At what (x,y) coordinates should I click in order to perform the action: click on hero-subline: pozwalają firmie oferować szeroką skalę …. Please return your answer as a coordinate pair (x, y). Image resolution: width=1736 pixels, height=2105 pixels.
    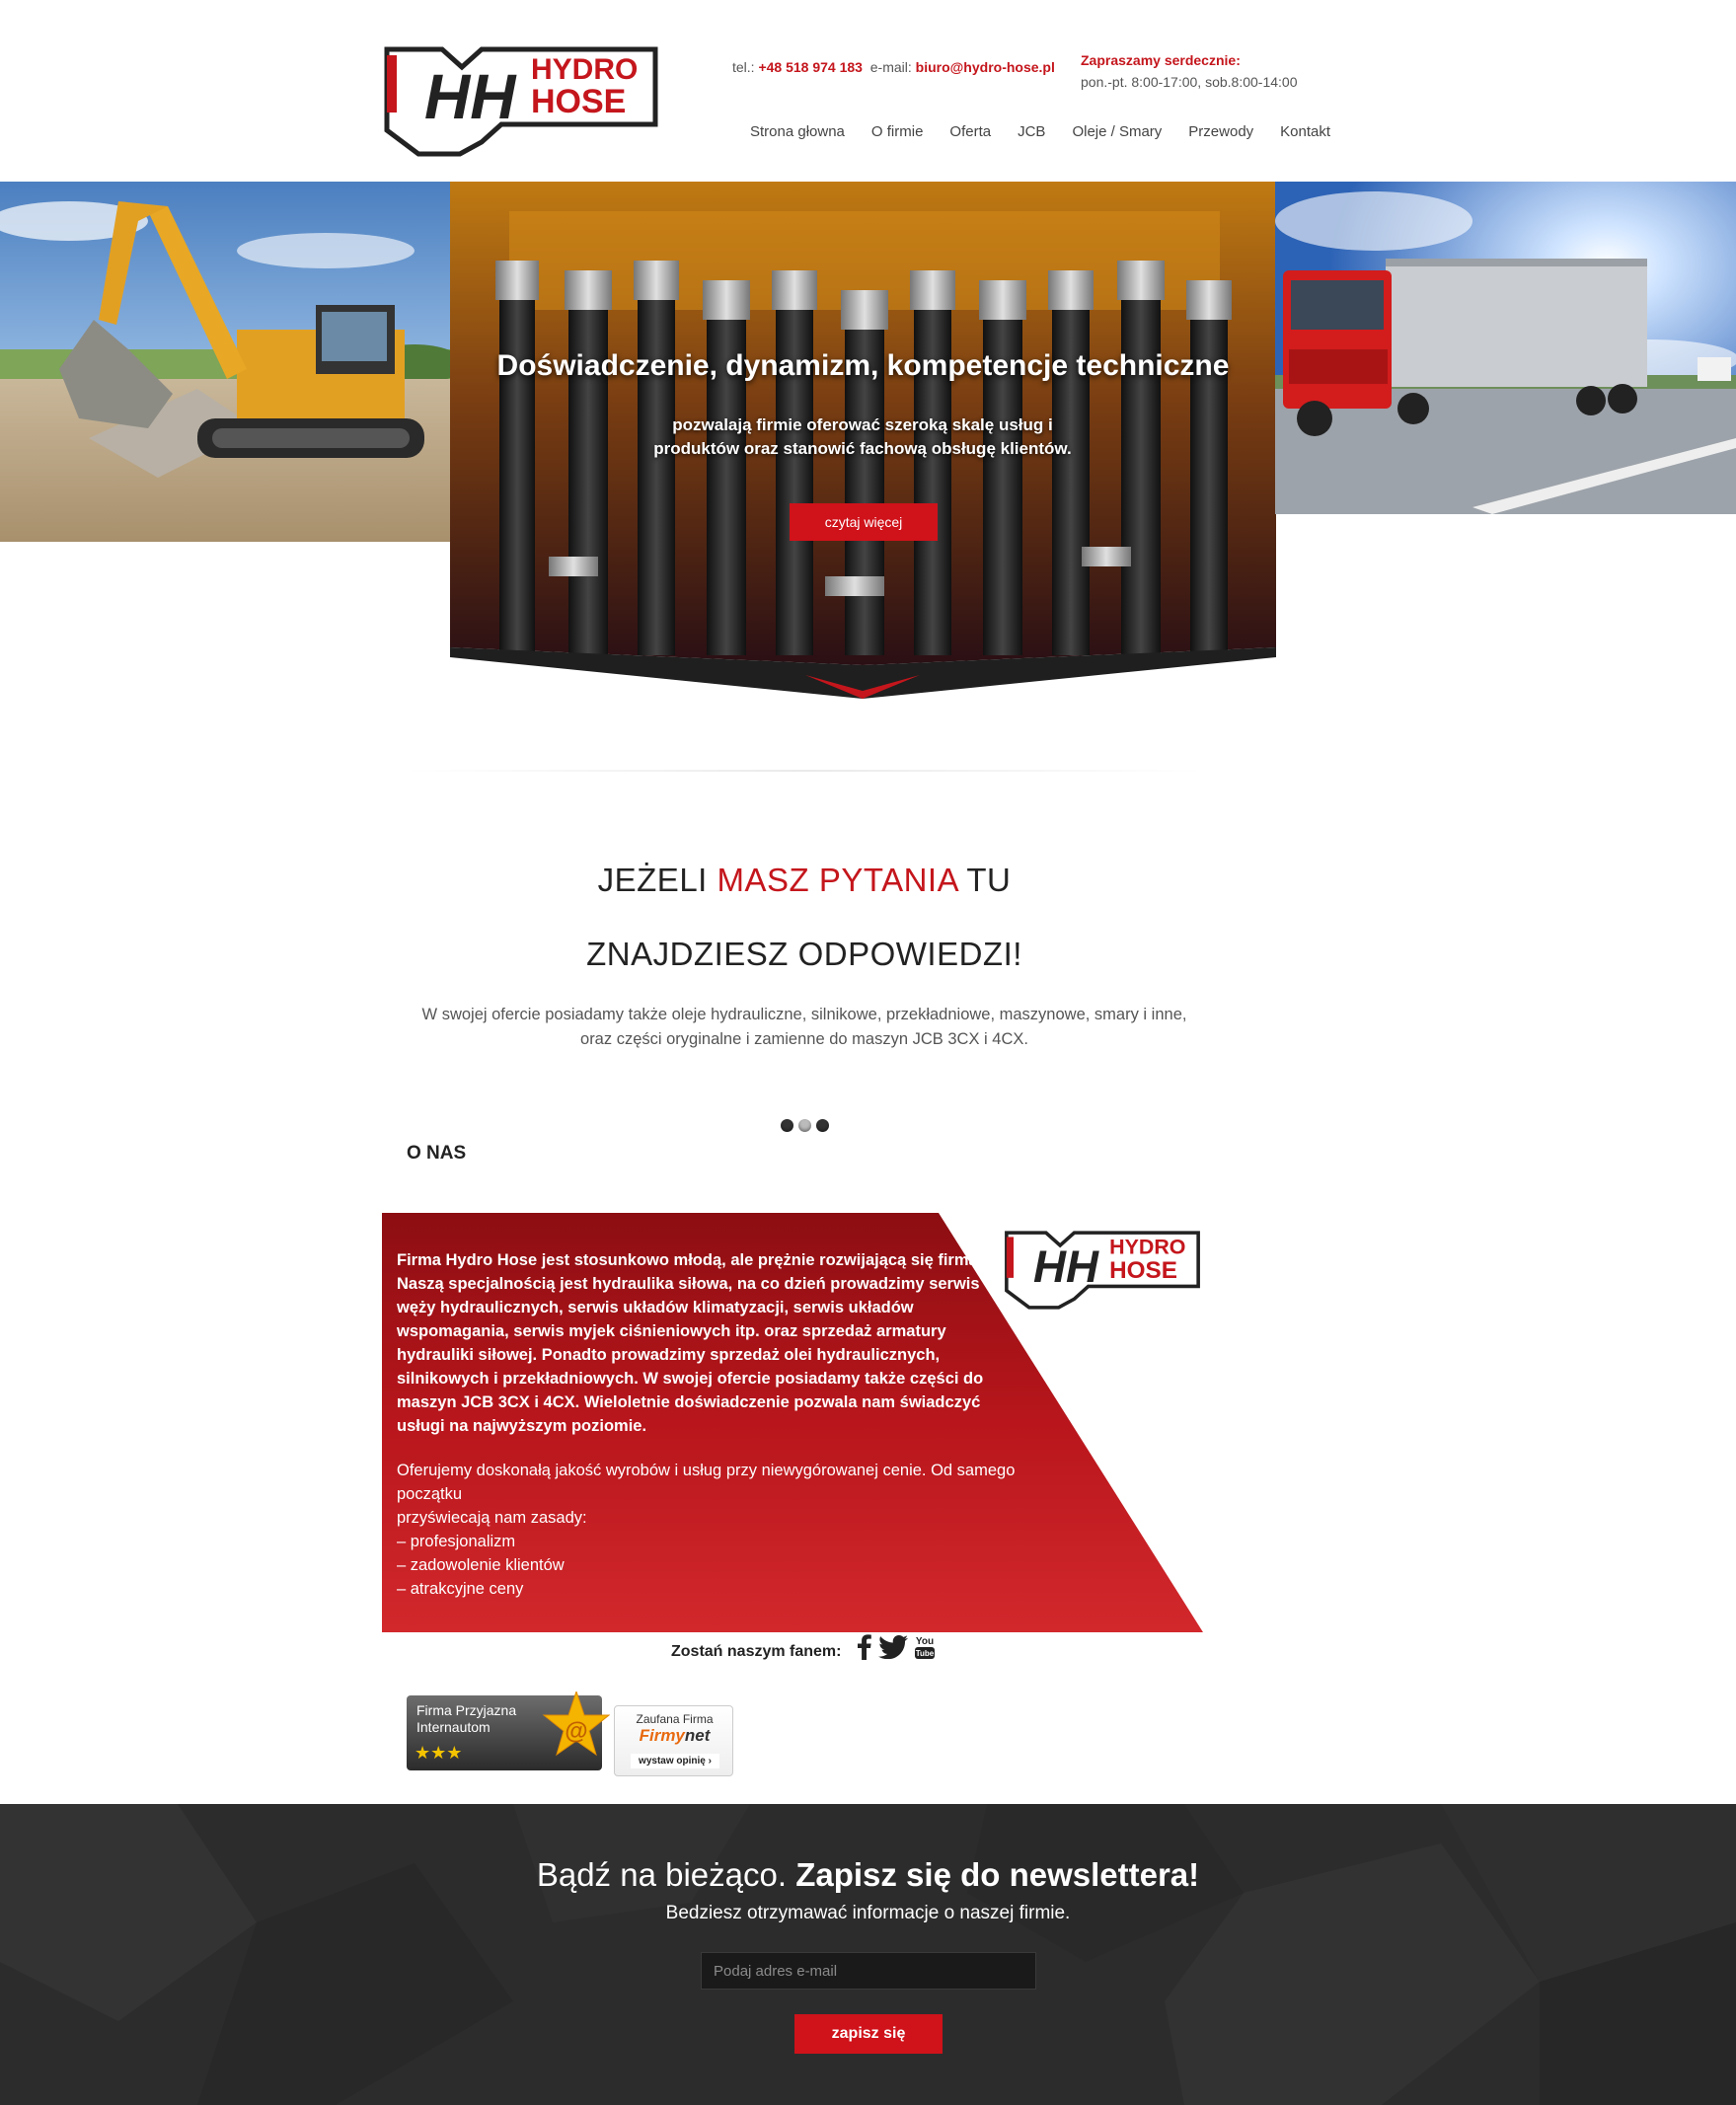
    Looking at the image, I should click on (863, 437).